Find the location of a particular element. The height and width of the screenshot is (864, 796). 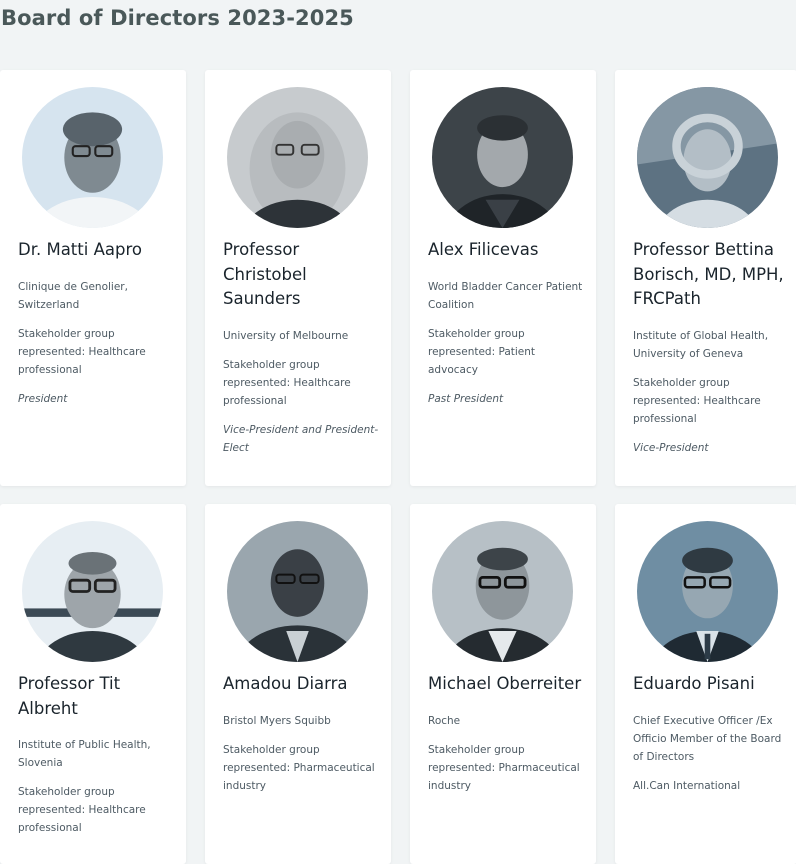

member-role: President is located at coordinates (43, 398).